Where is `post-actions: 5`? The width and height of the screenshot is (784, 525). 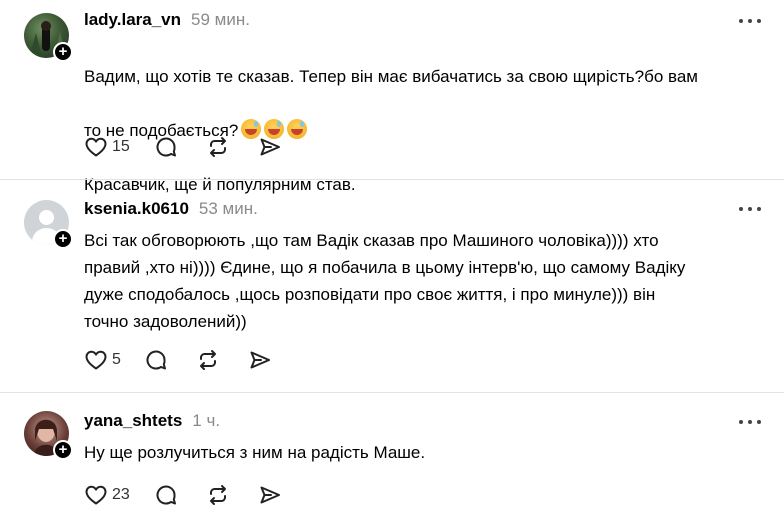
post-actions: 5 is located at coordinates (186, 360).